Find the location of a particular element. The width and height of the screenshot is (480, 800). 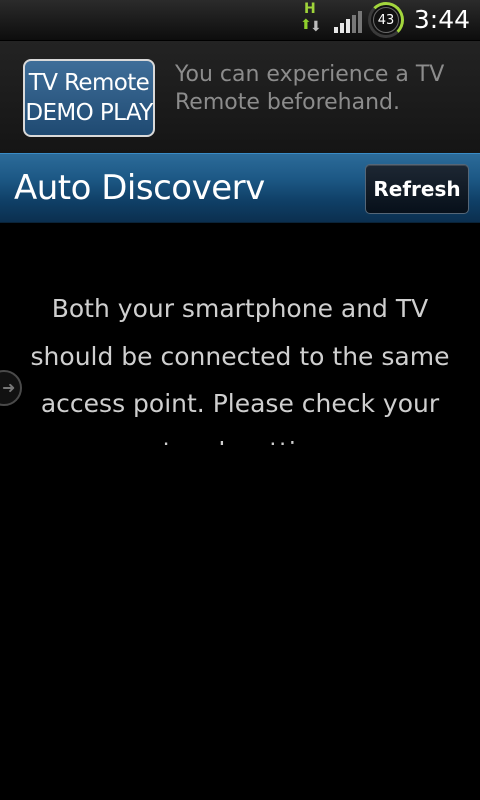

signal-icon is located at coordinates (349, 21).